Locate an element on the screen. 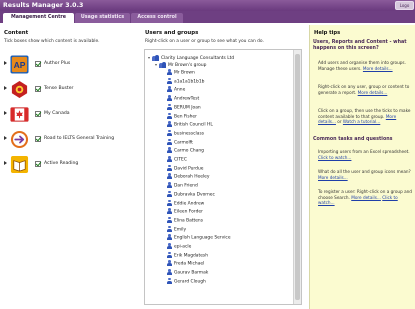  tree-user-row: Mr Brown is located at coordinates (181, 72).